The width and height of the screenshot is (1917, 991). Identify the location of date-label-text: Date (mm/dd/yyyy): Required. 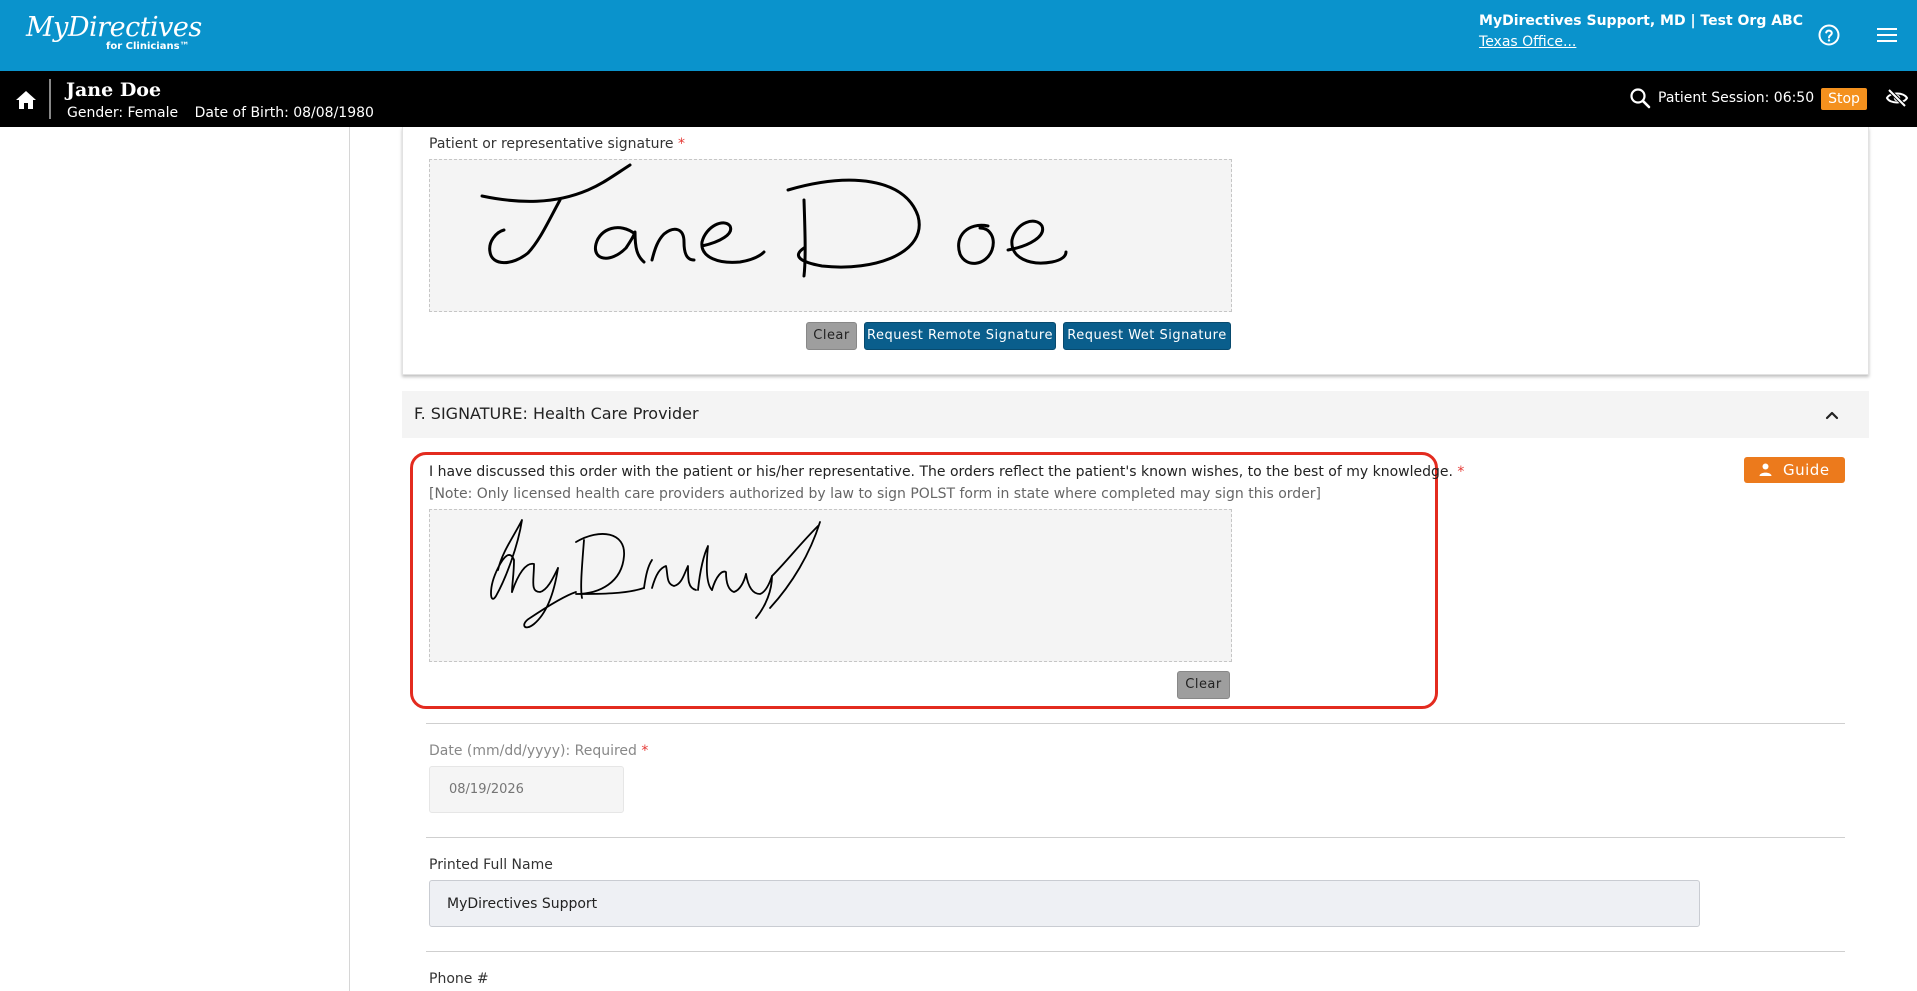
(533, 751).